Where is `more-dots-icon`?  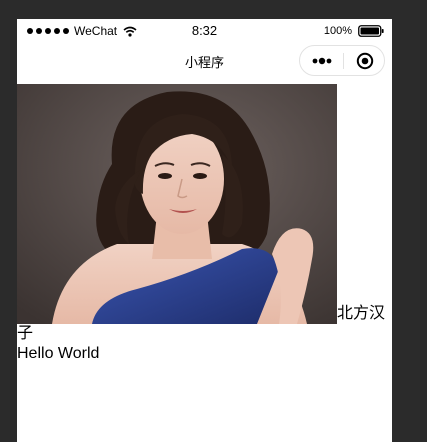
more-dots-icon is located at coordinates (321, 60).